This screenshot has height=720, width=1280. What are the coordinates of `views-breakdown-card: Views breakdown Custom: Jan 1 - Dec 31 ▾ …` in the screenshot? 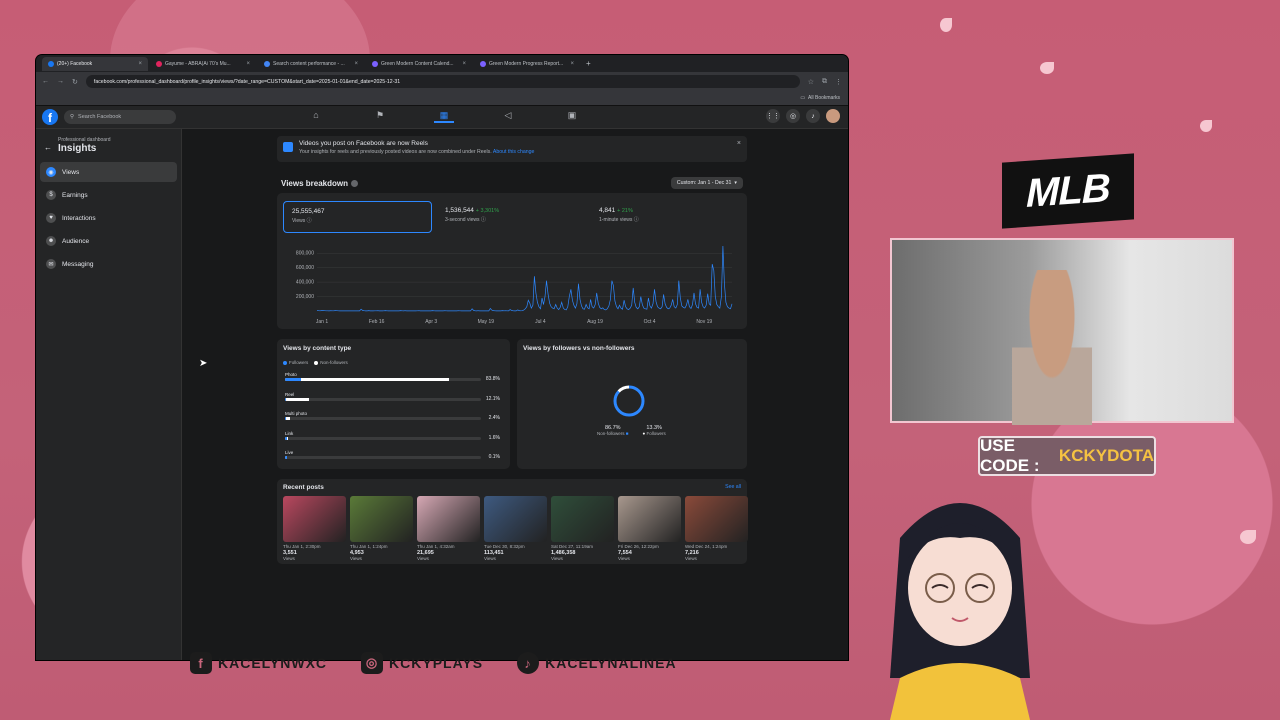 It's located at (512, 250).